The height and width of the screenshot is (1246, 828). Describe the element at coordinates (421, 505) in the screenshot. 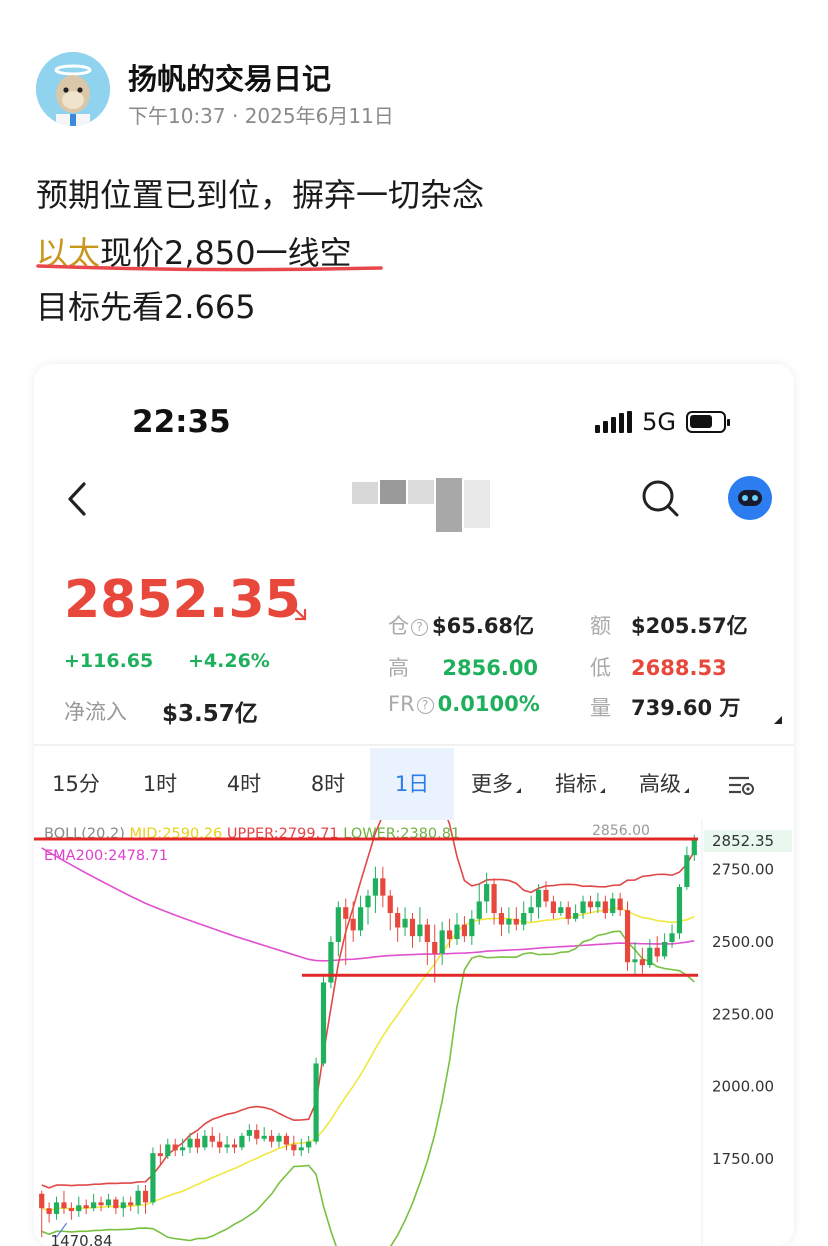

I see `blurred-title` at that location.